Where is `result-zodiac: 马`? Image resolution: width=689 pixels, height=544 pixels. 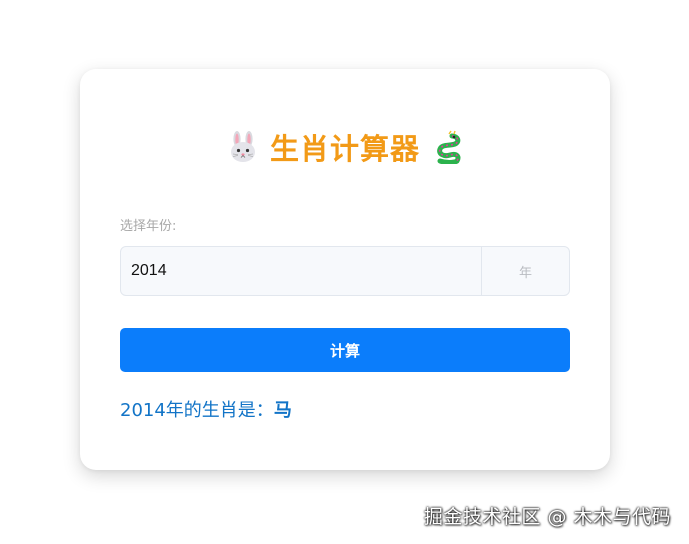
result-zodiac: 马 is located at coordinates (282, 410).